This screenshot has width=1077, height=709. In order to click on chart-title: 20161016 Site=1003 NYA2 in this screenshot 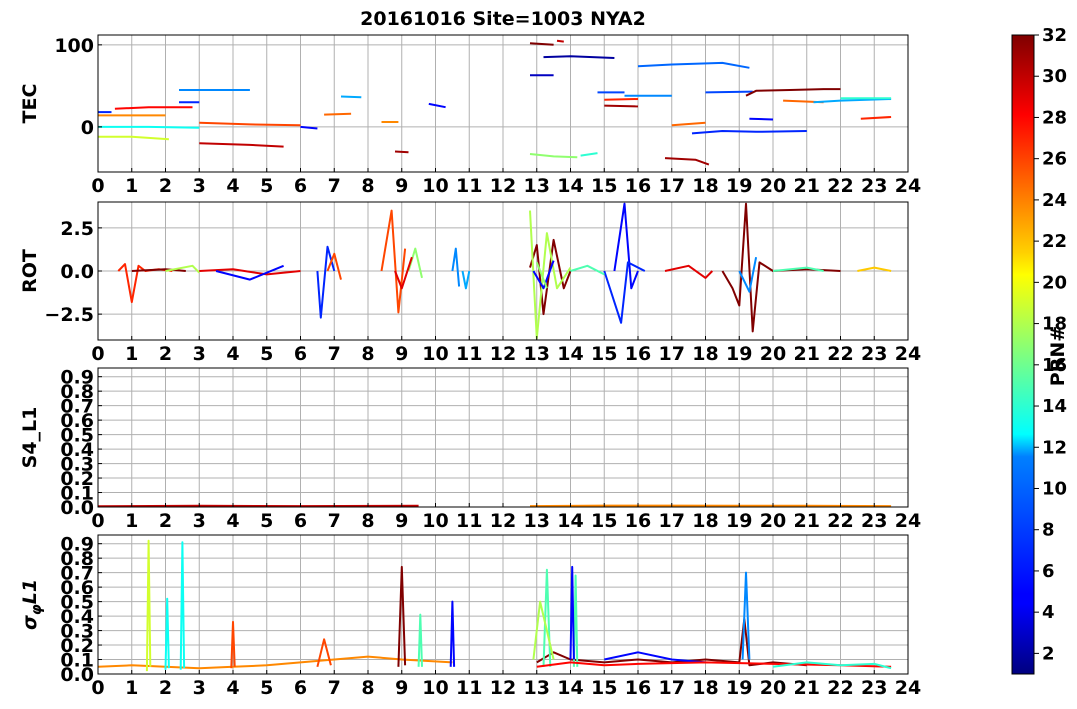, I will do `click(503, 19)`.